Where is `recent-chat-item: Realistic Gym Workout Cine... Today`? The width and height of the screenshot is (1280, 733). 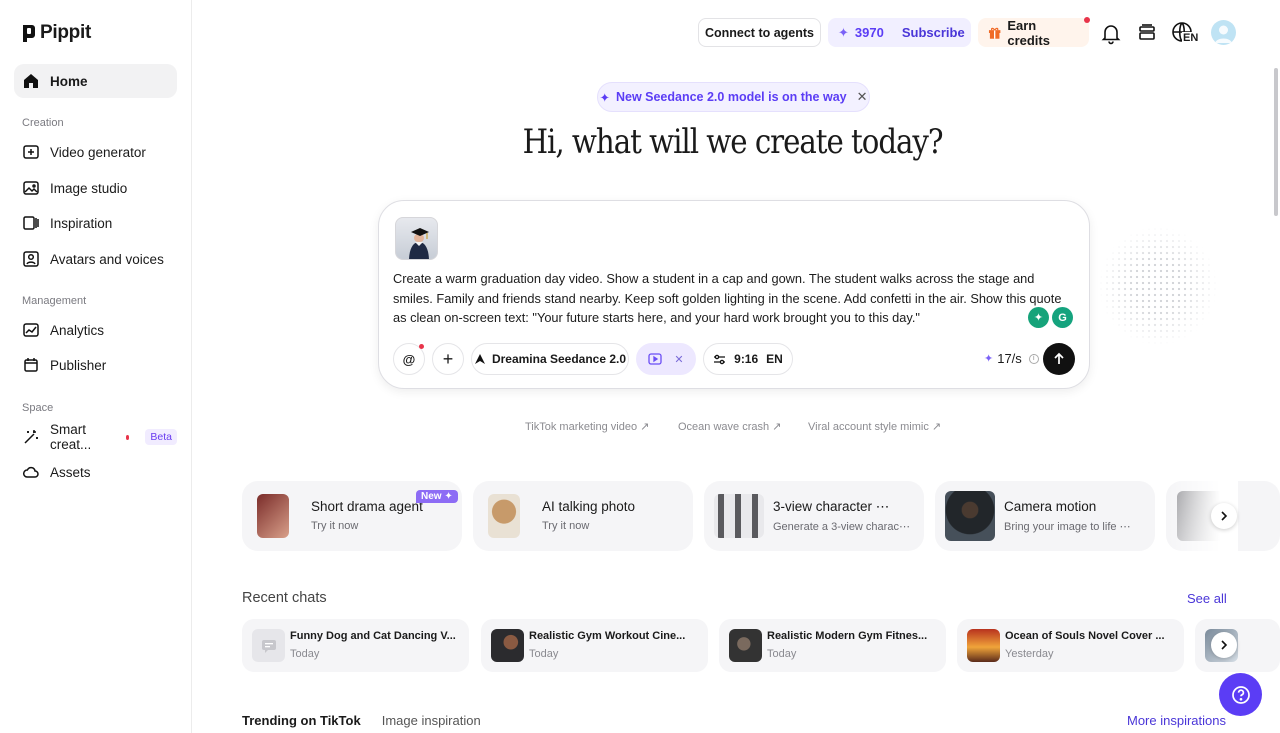
recent-chat-item: Realistic Gym Workout Cine... Today is located at coordinates (594, 645).